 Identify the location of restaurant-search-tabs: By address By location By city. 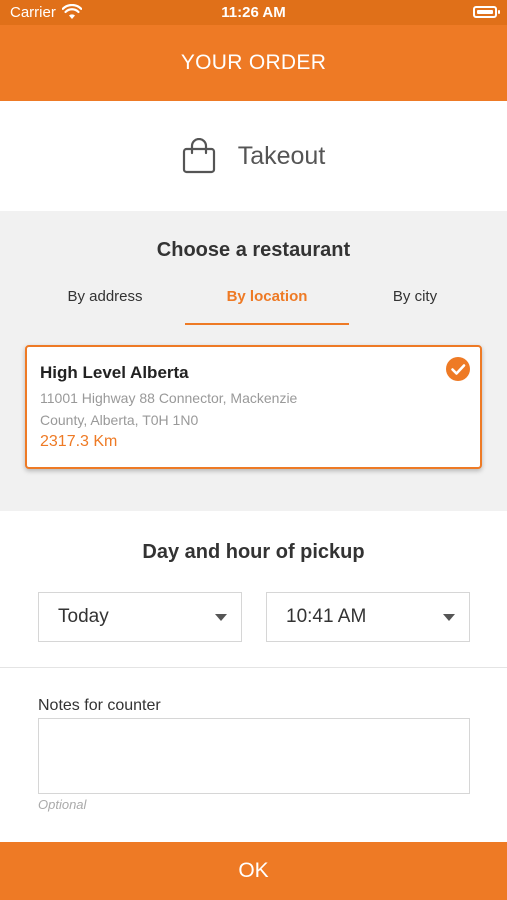
(253, 306).